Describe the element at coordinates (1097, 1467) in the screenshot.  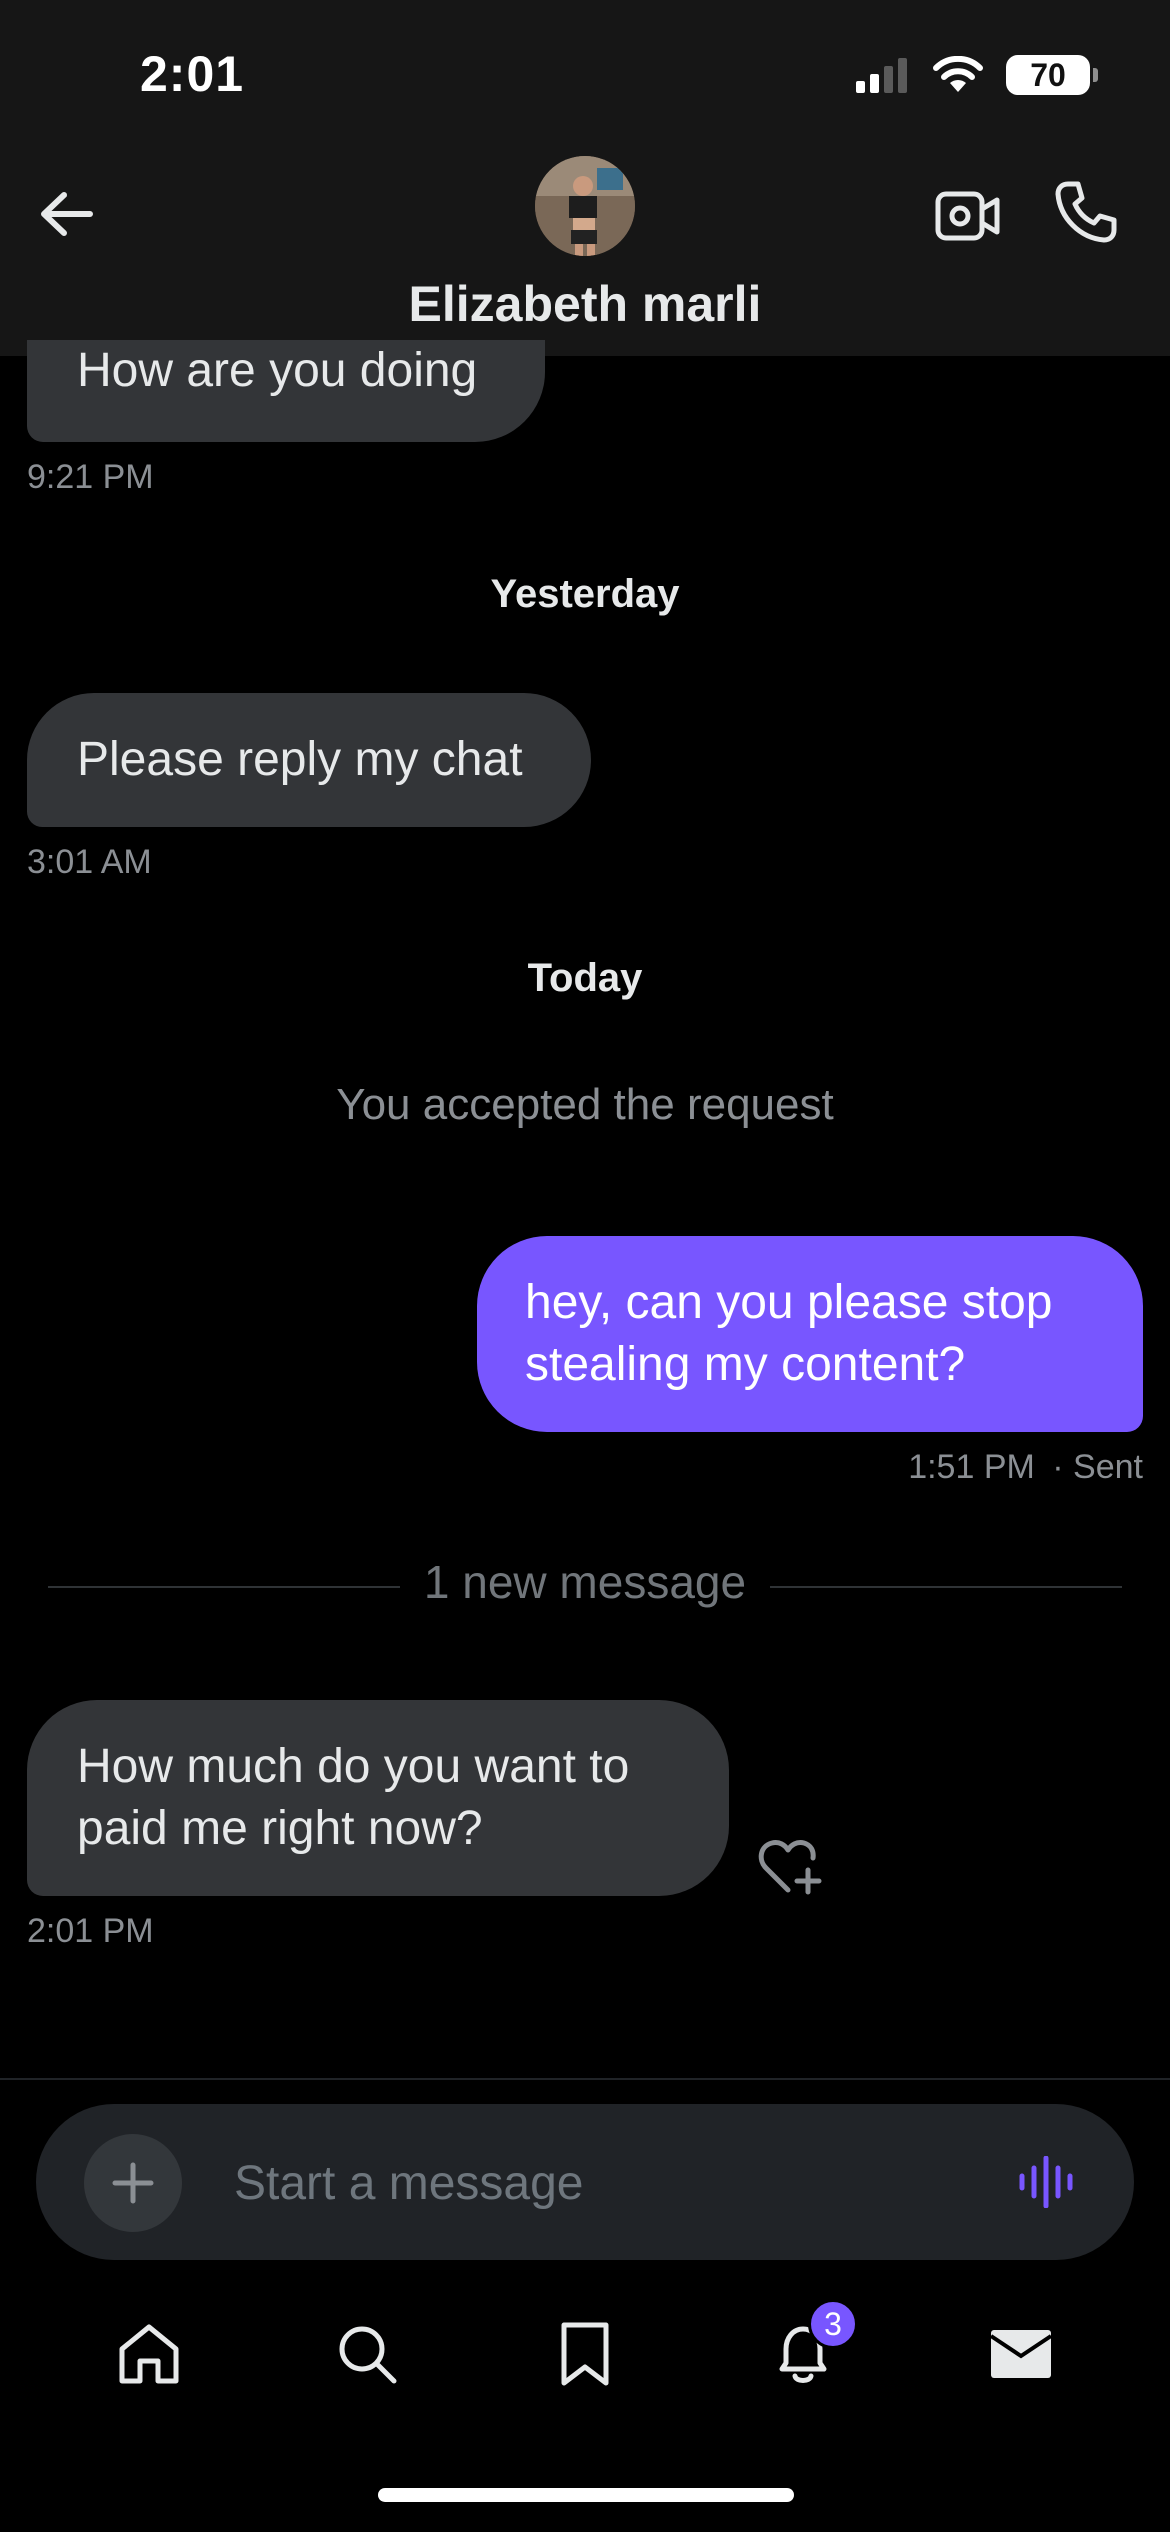
I see `message-status: · Sent` at that location.